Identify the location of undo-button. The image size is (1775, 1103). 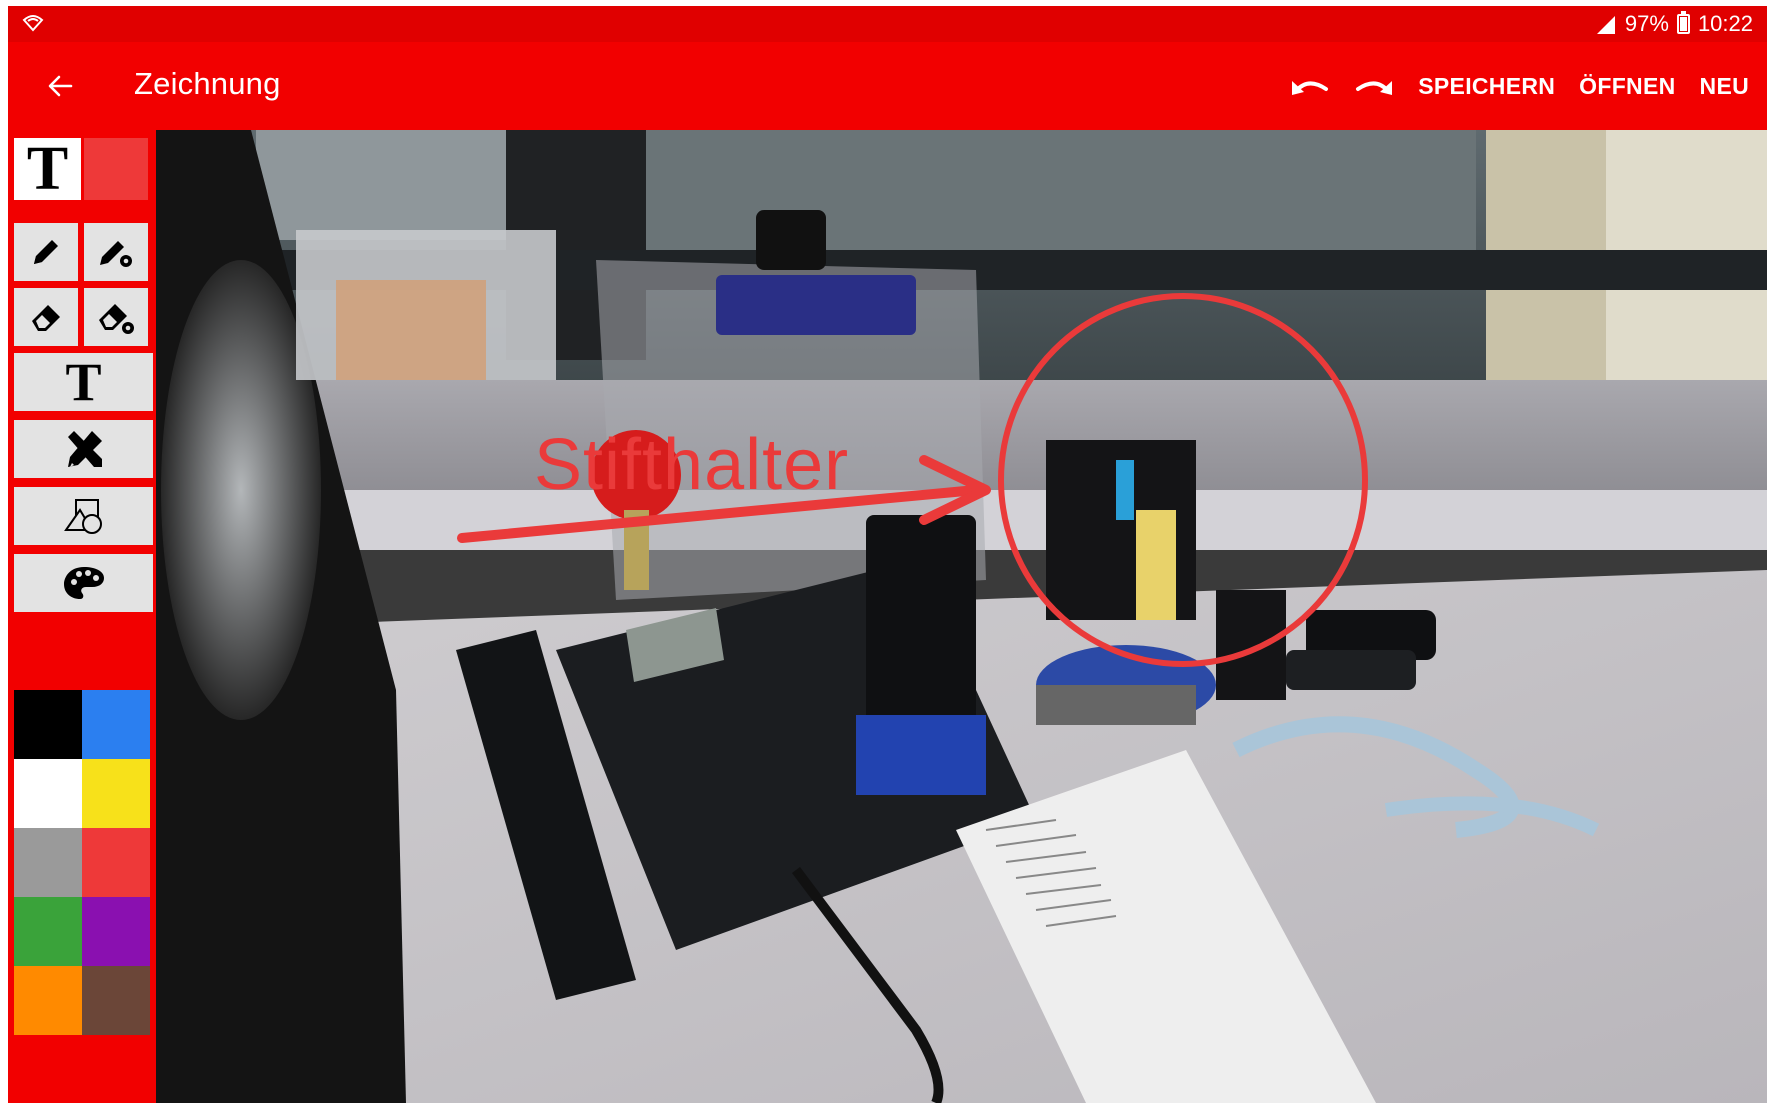
(1310, 86).